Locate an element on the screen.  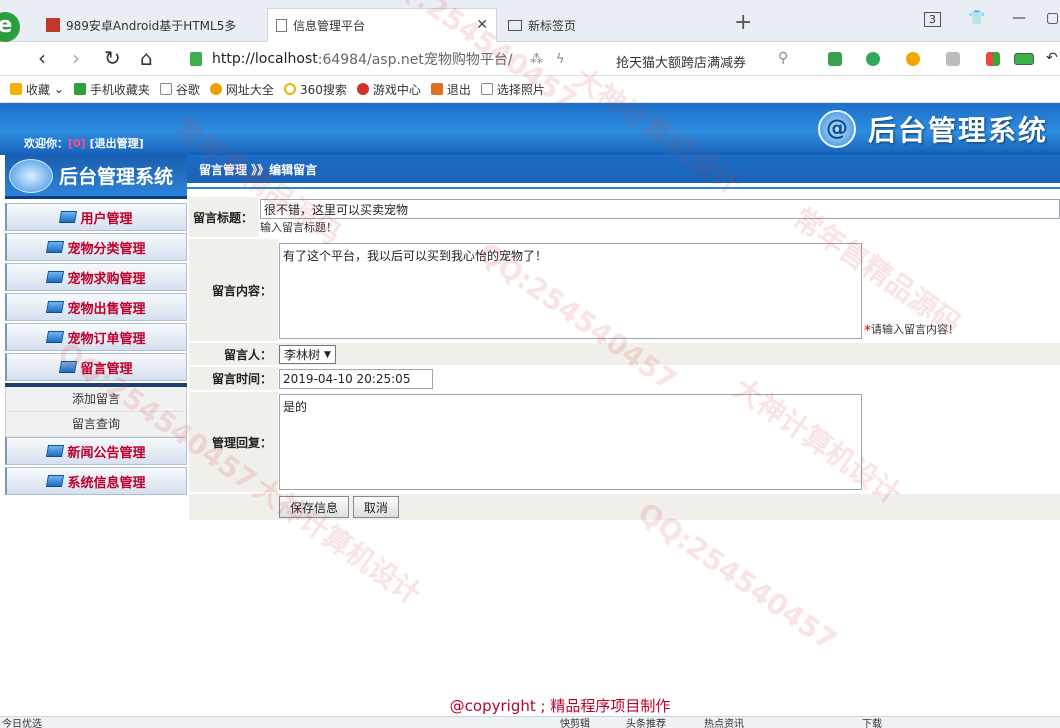
save-button: 保存信息 is located at coordinates (314, 507).